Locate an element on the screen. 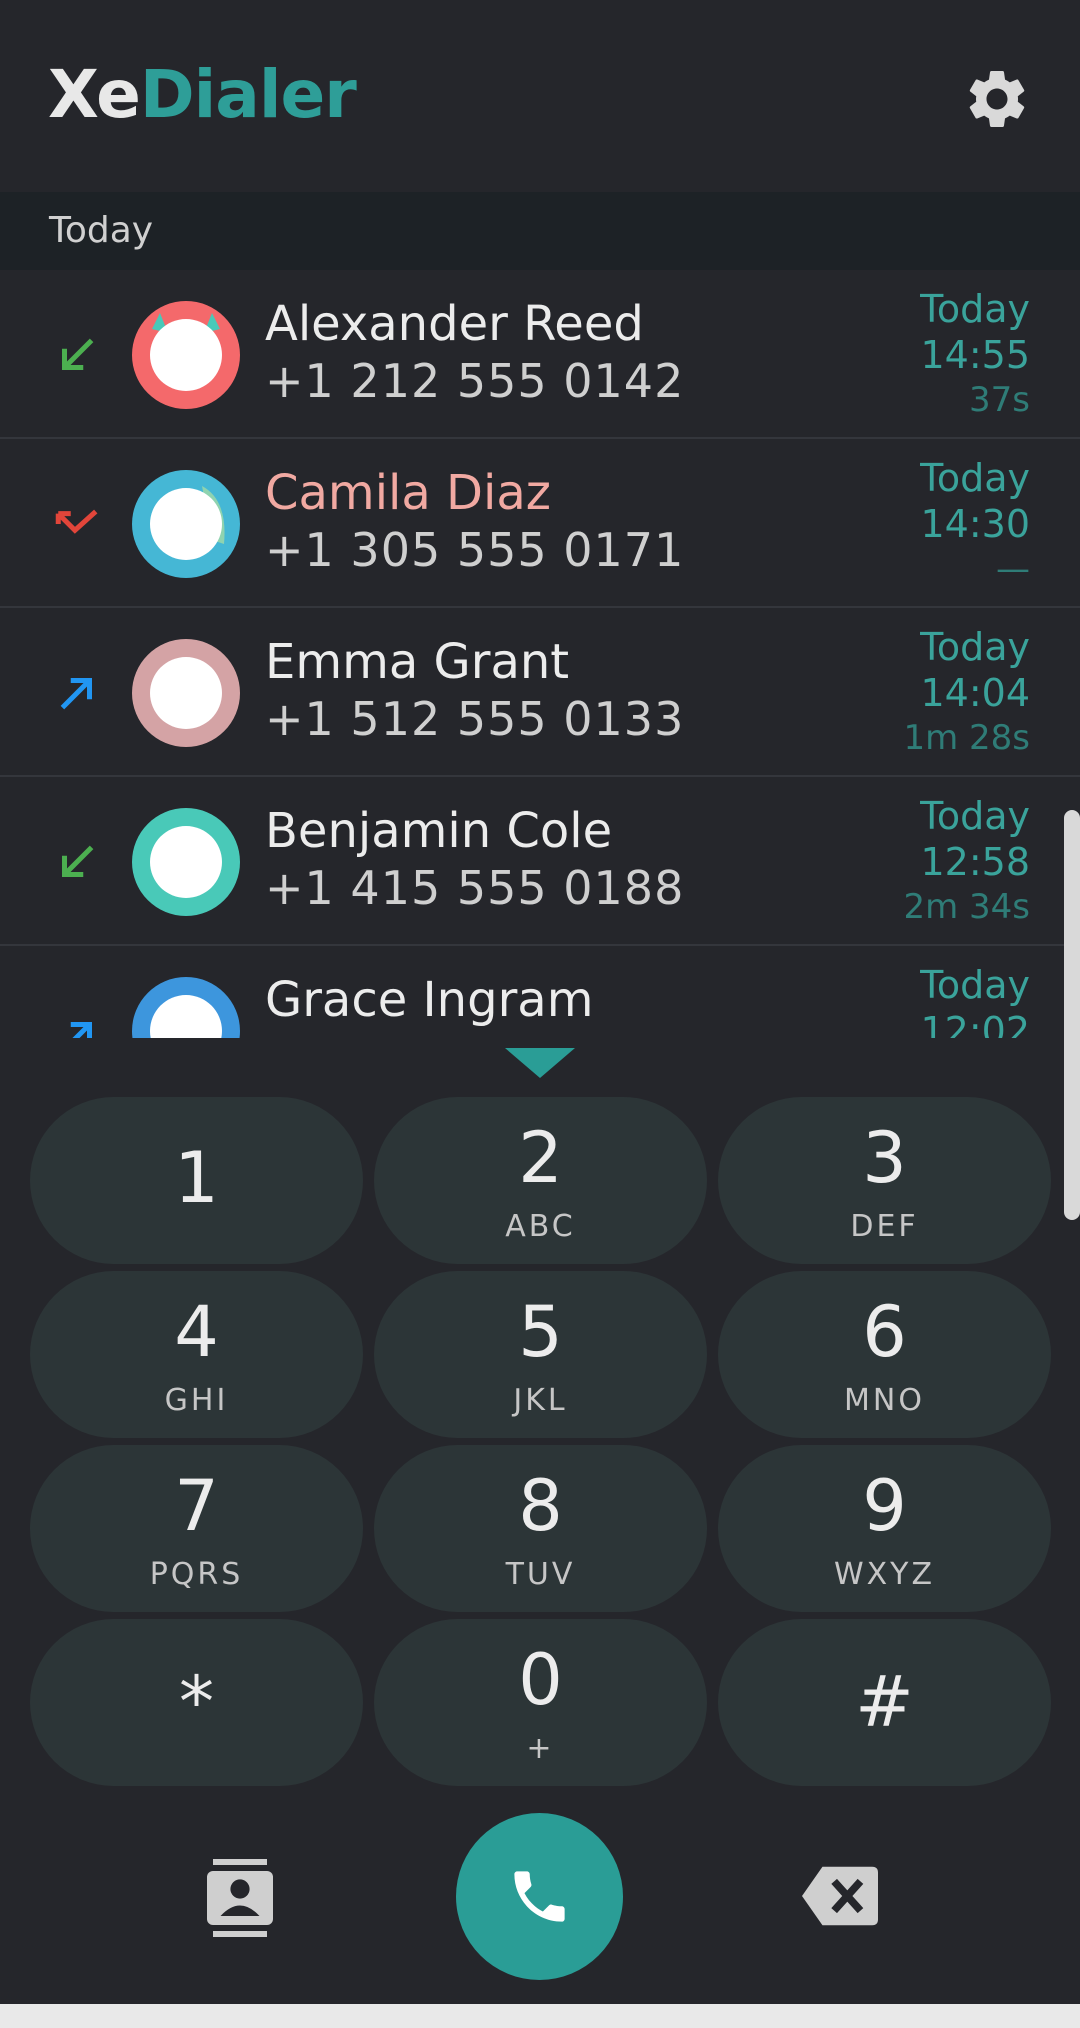 Image resolution: width=1080 pixels, height=2028 pixels. key-digit: 0 is located at coordinates (540, 1680).